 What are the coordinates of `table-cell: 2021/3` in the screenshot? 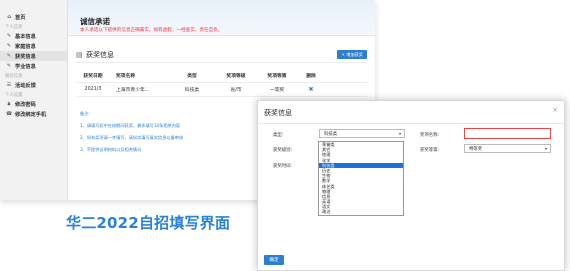 It's located at (93, 89).